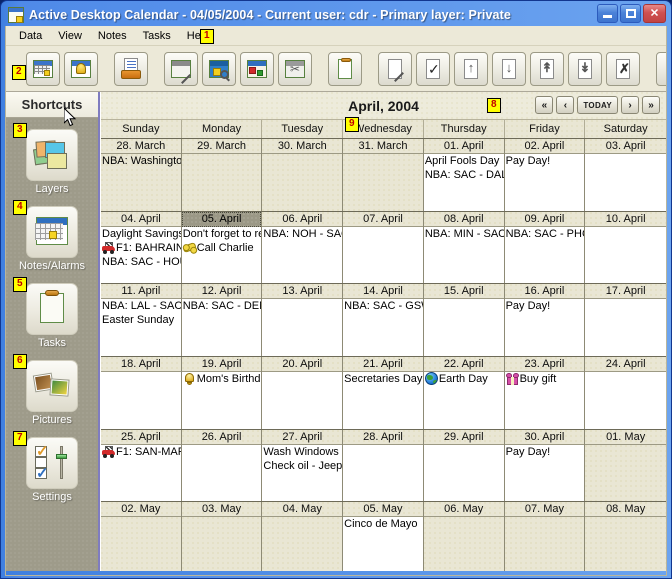  Describe the element at coordinates (545, 379) in the screenshot. I see `calendar-note: Buy gift` at that location.